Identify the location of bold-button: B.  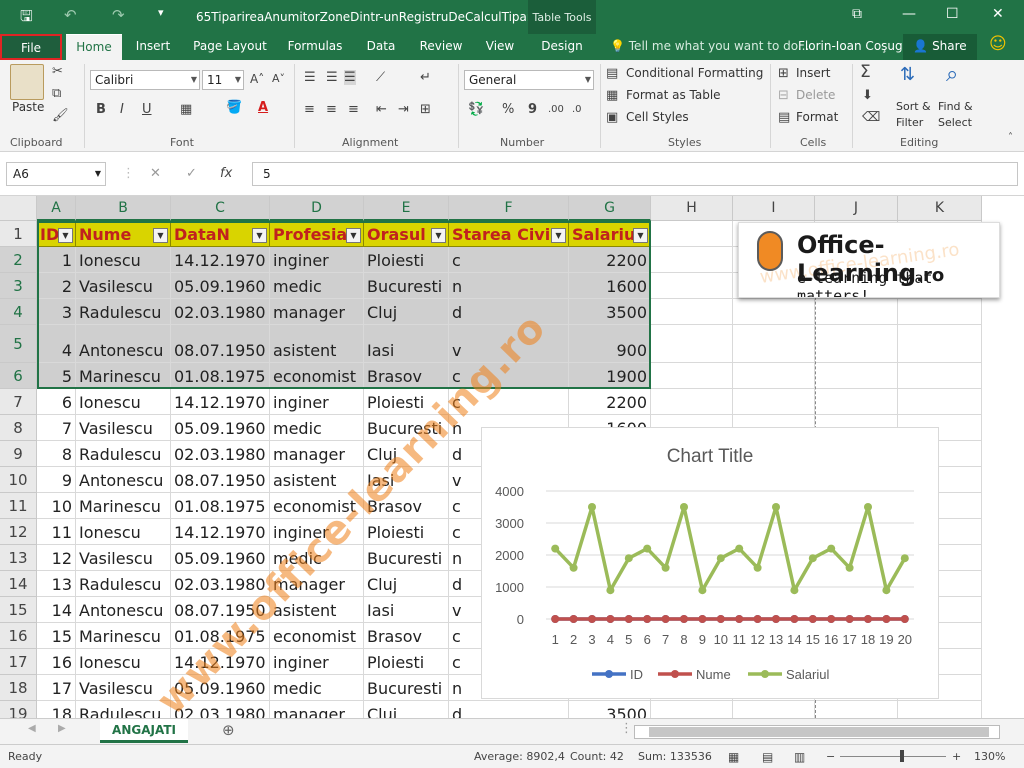
(101, 109).